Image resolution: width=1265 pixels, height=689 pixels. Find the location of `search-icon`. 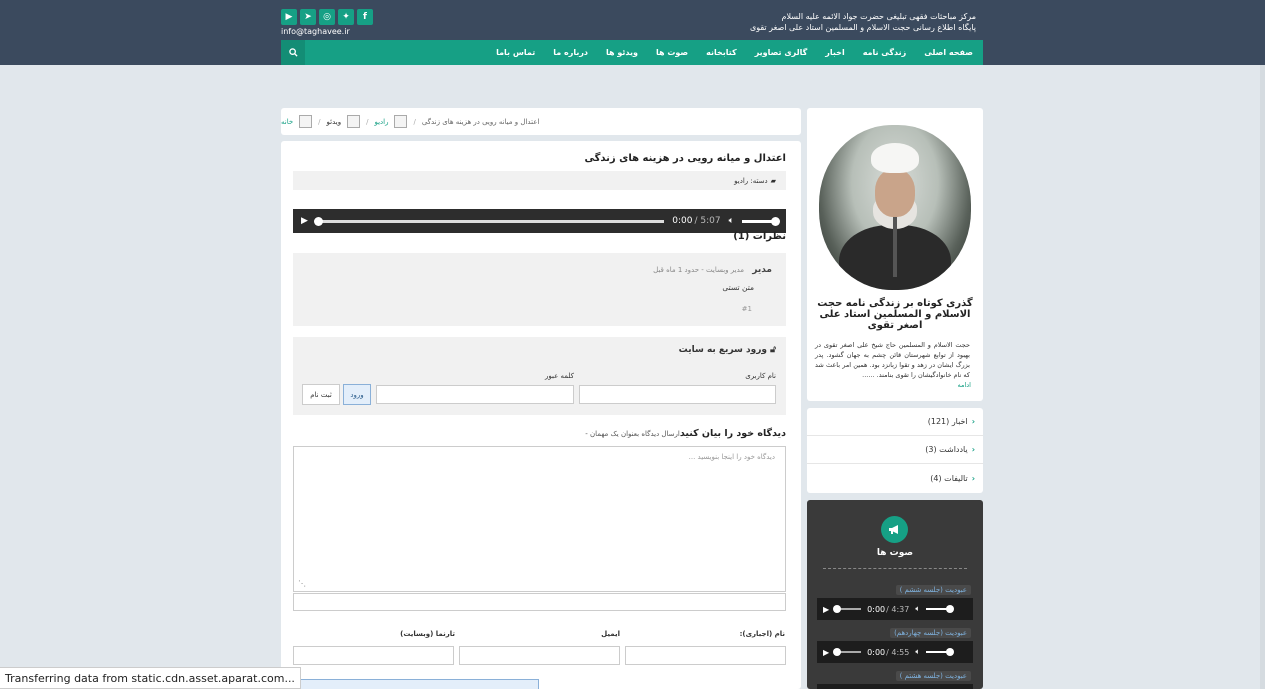

search-icon is located at coordinates (293, 52).